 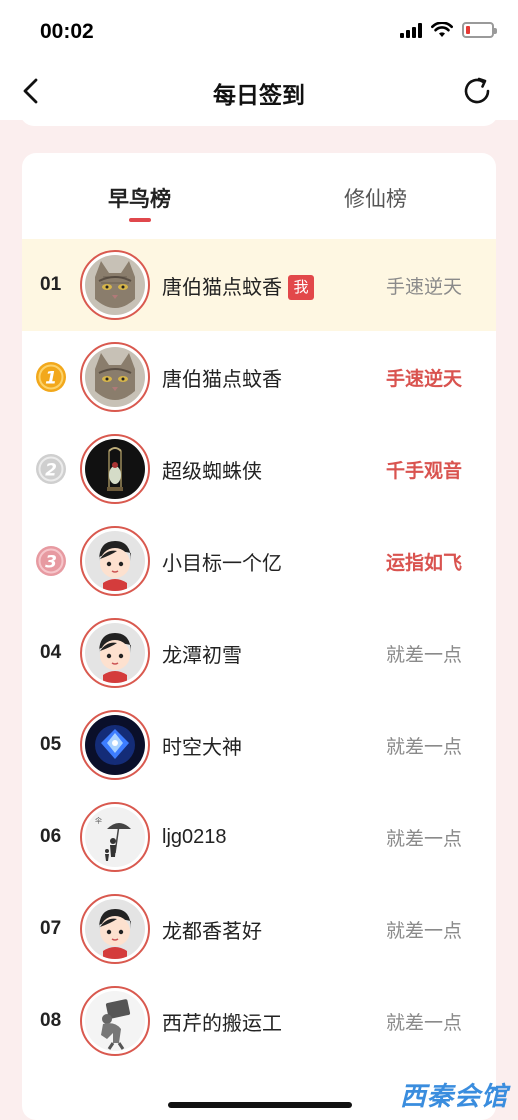 What do you see at coordinates (115, 1021) in the screenshot?
I see `porter-figure-avatar` at bounding box center [115, 1021].